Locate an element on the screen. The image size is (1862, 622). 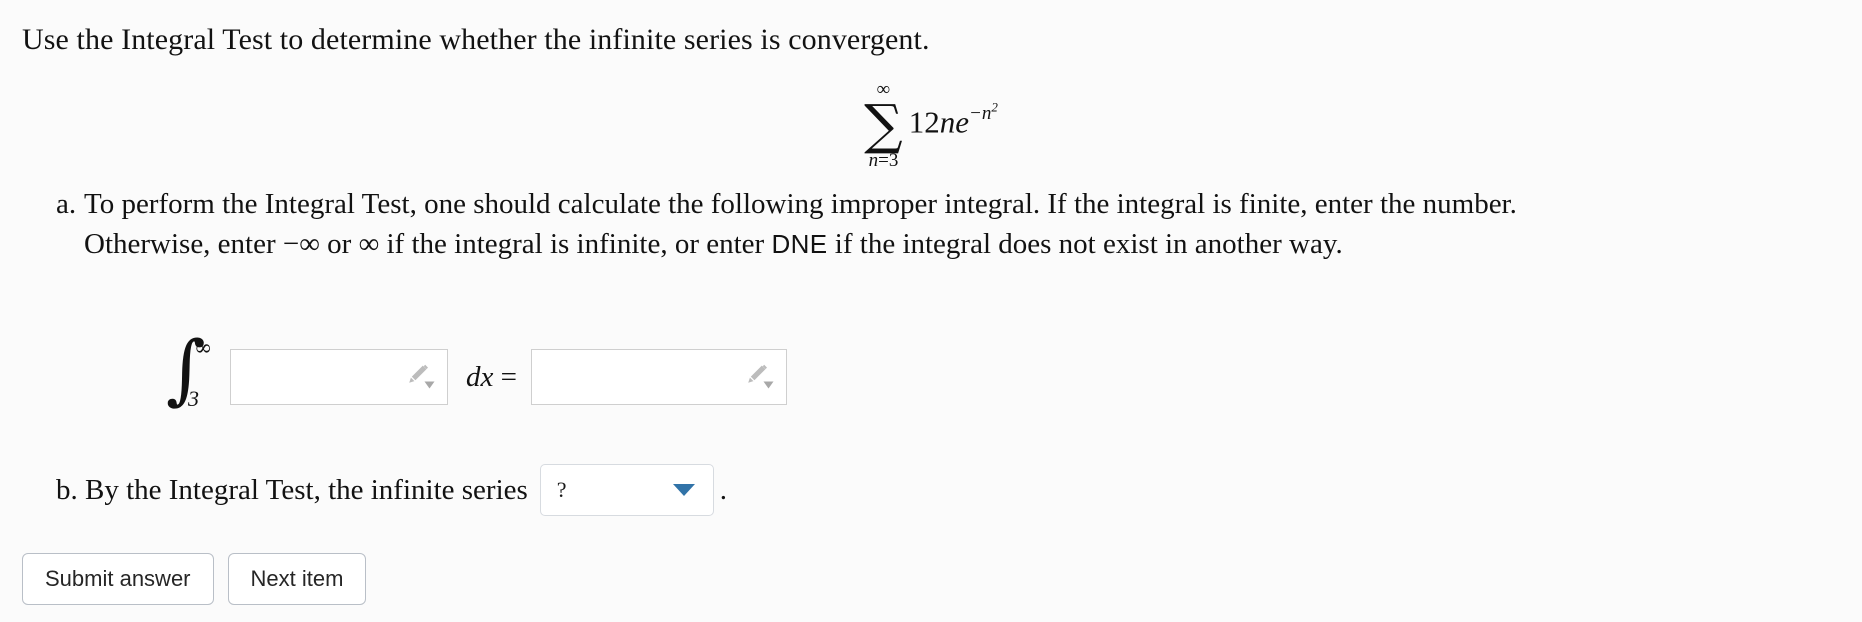
convergence-select: ? is located at coordinates (626, 490).